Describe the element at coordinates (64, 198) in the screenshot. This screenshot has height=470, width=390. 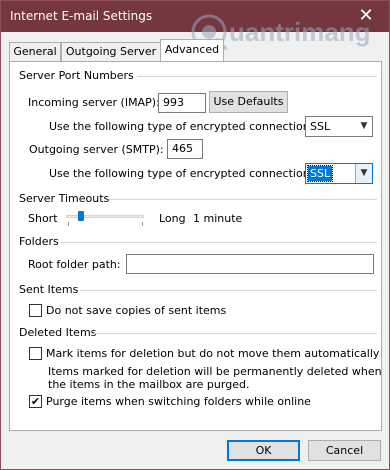
I see `group-label-server-timeouts: Server Timeouts` at that location.